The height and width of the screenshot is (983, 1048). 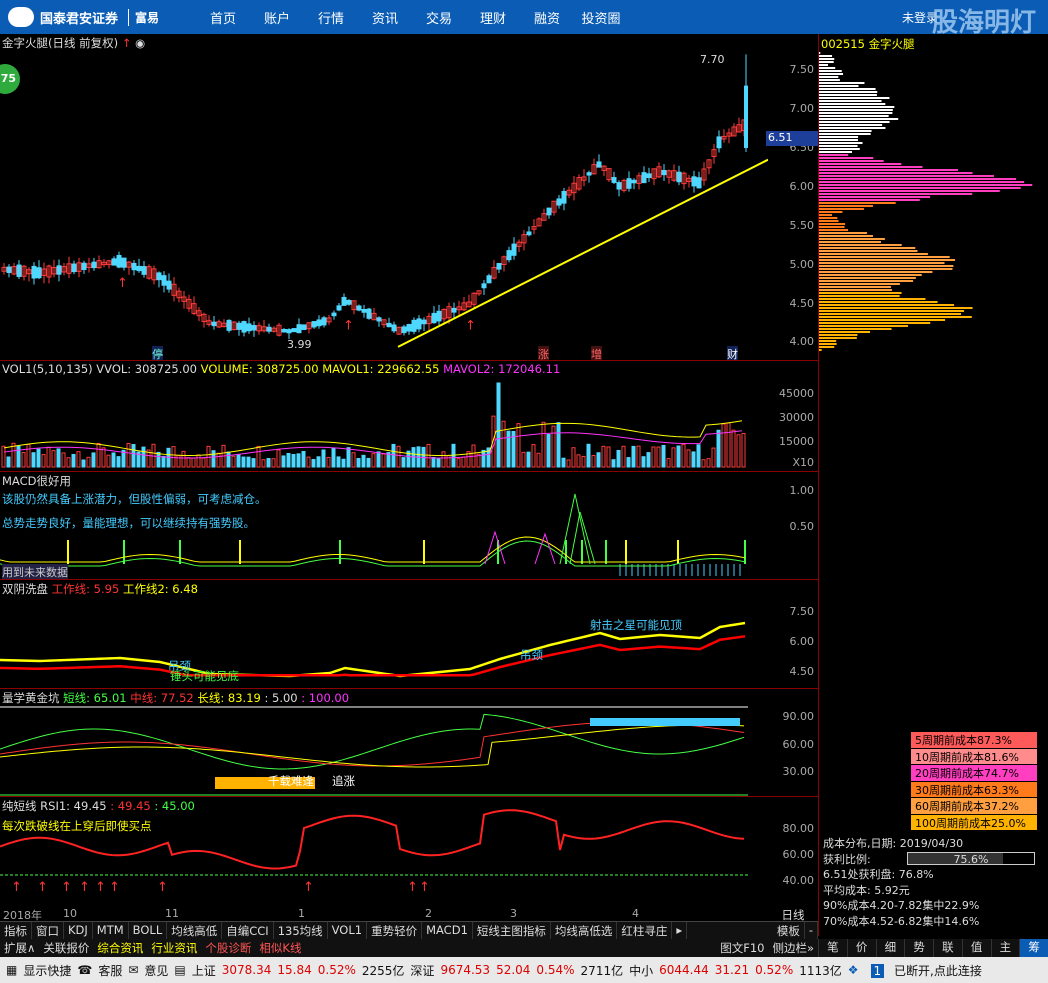 I want to click on tab-vol1: VOL1, so click(x=348, y=930).